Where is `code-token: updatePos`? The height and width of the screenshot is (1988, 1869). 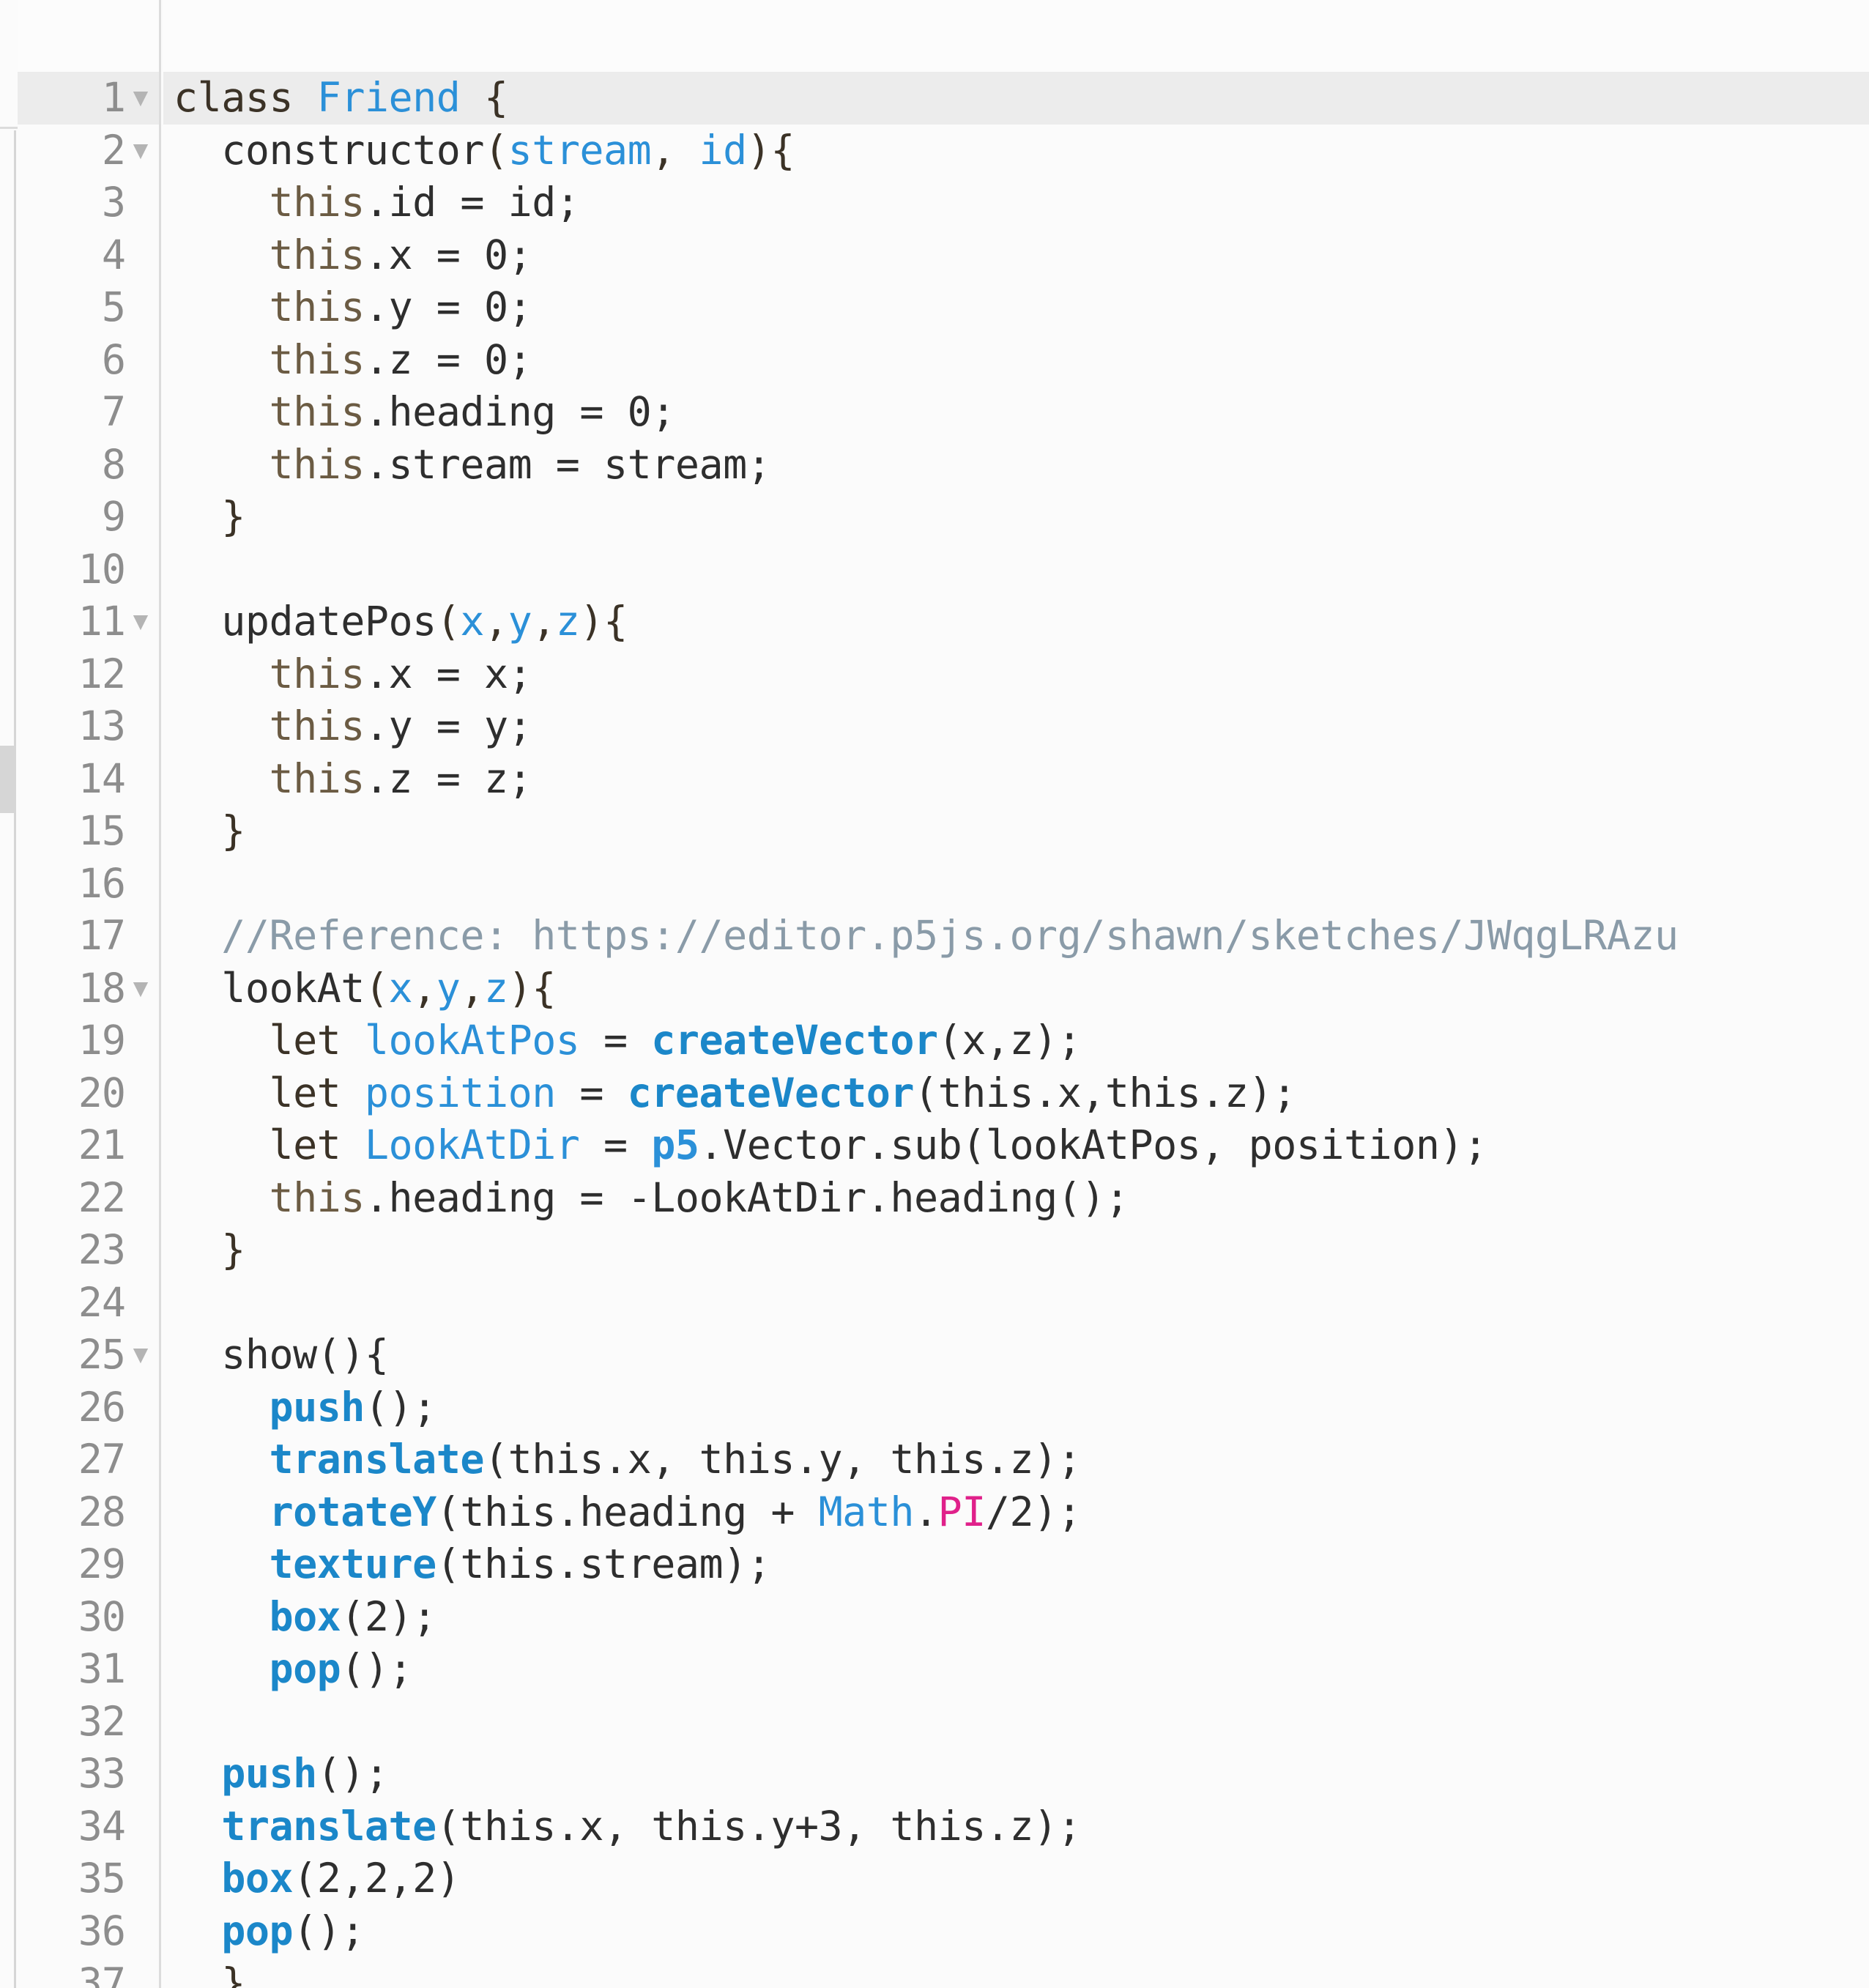
code-token: updatePos is located at coordinates (305, 621).